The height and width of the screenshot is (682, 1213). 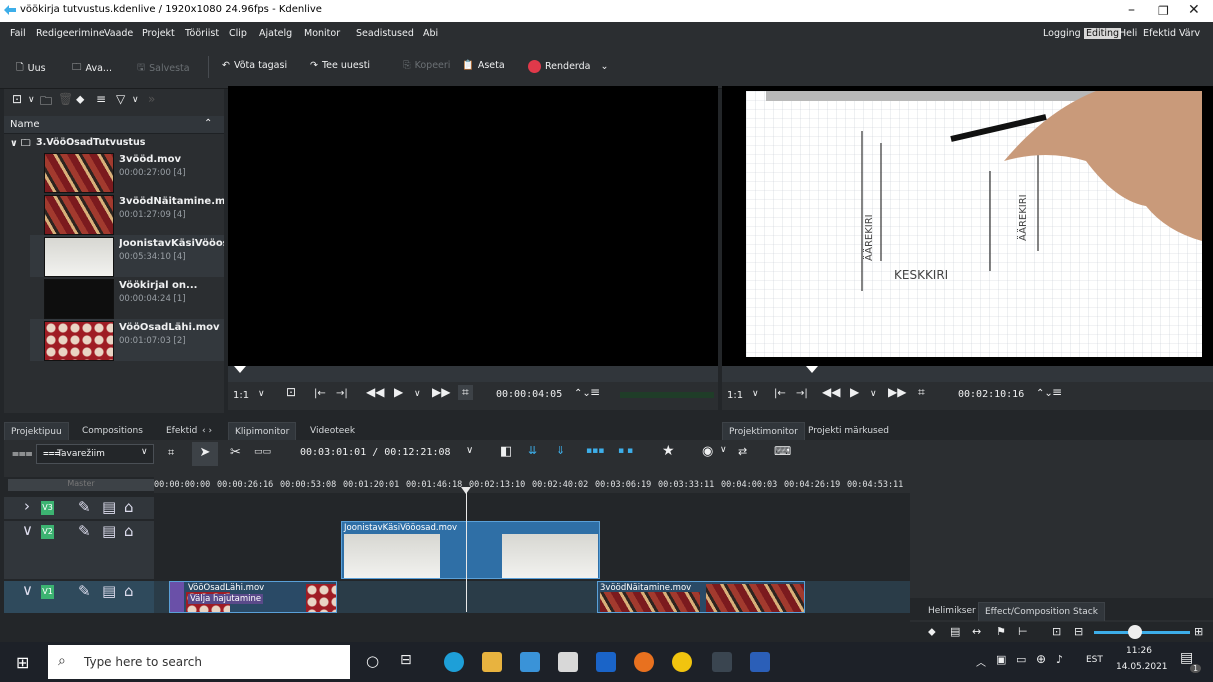 What do you see at coordinates (735, 395) in the screenshot?
I see `zoom-label: 1:1` at bounding box center [735, 395].